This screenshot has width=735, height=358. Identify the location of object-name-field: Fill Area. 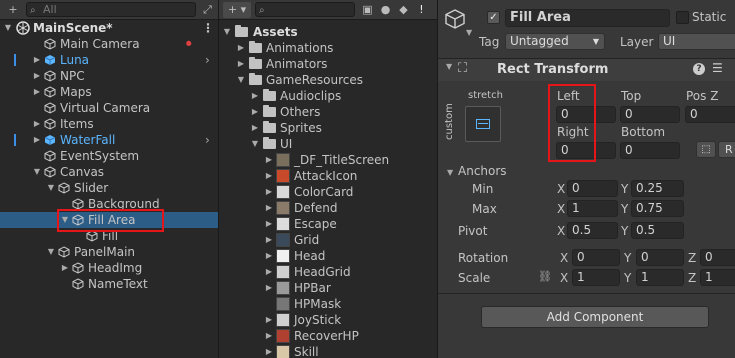
(587, 18).